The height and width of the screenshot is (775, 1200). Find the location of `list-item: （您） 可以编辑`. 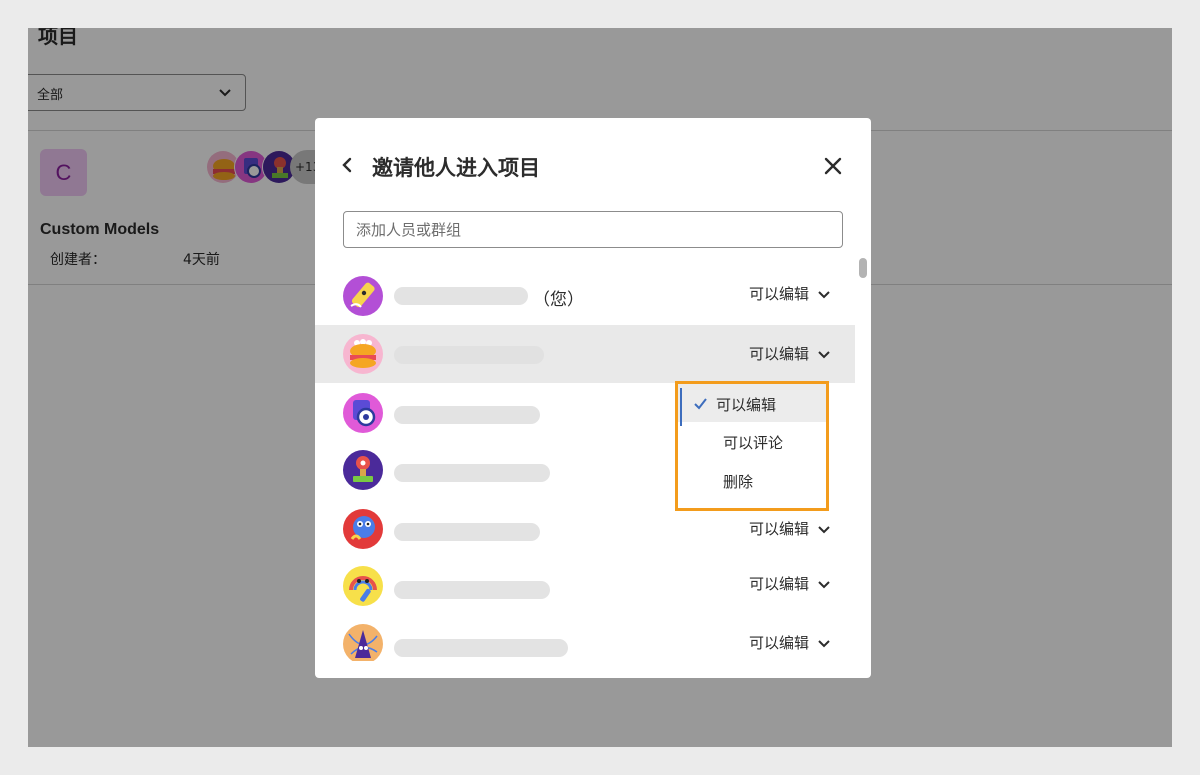

list-item: （您） 可以编辑 is located at coordinates (585, 295).